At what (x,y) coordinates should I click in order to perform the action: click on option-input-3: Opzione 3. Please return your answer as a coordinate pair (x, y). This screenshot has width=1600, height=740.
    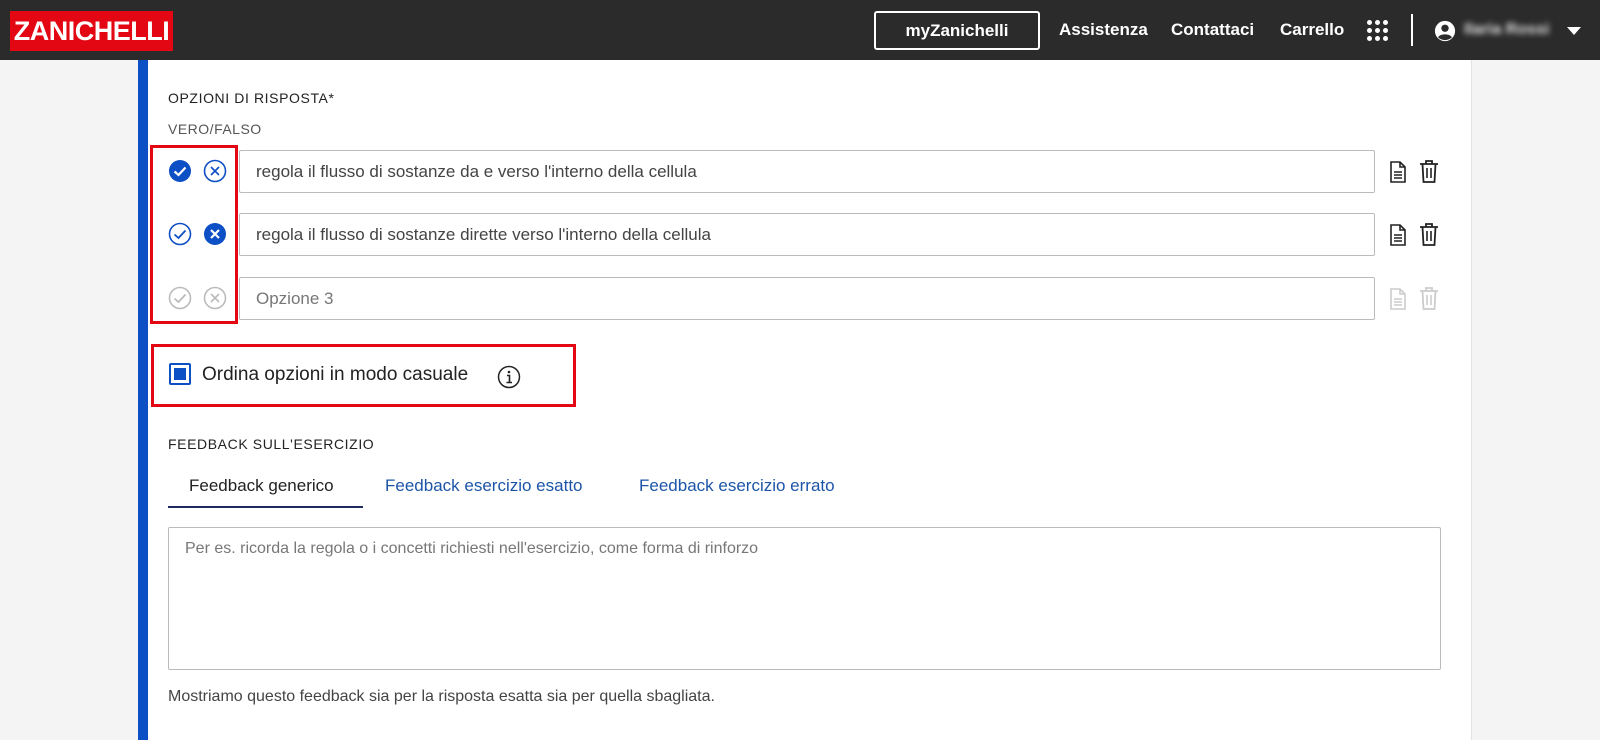
    Looking at the image, I should click on (807, 298).